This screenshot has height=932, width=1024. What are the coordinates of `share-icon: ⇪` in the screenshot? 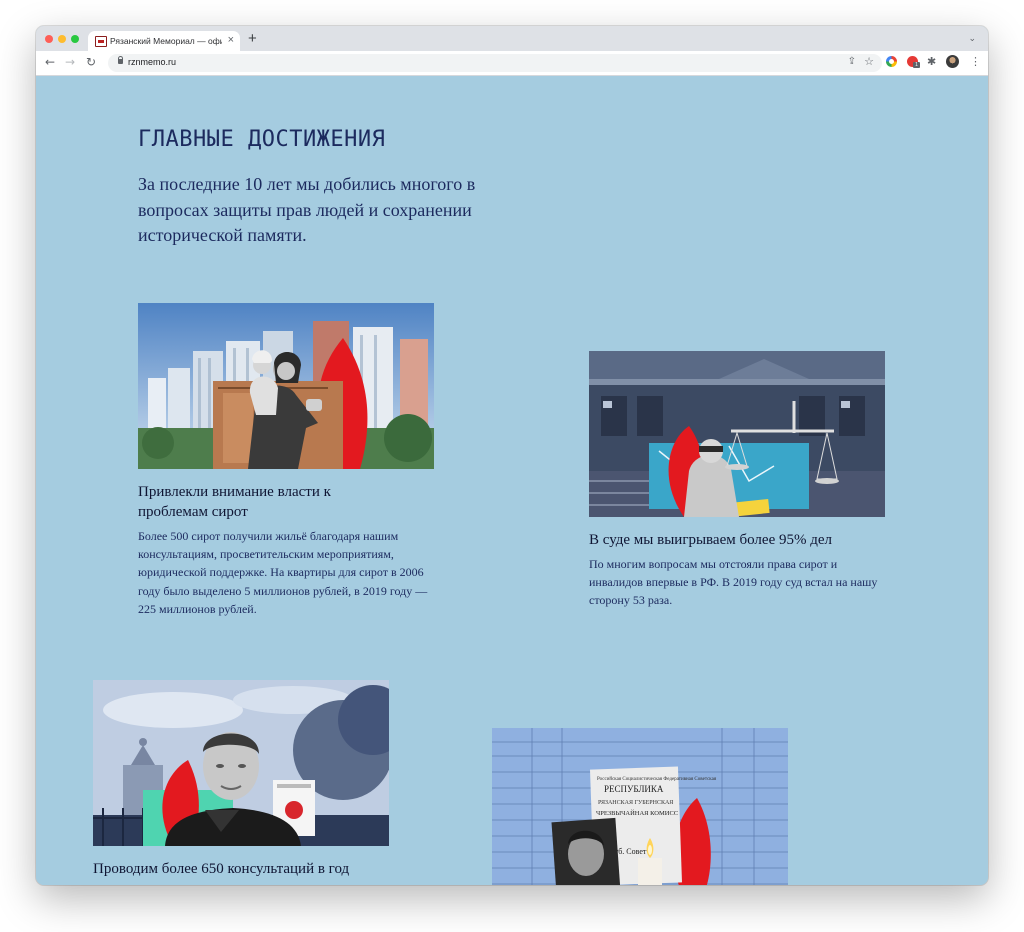 It's located at (852, 61).